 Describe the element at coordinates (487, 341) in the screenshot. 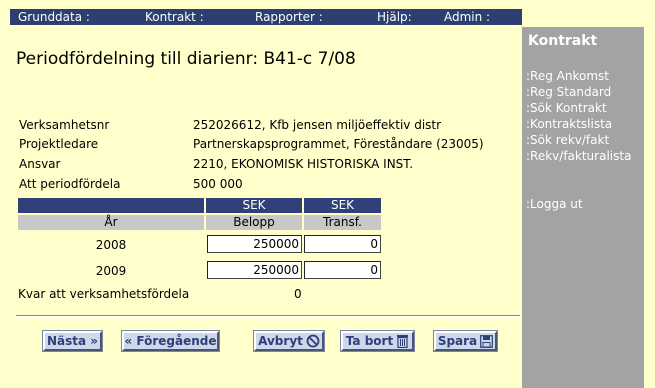

I see `floppy-disk-icon` at that location.